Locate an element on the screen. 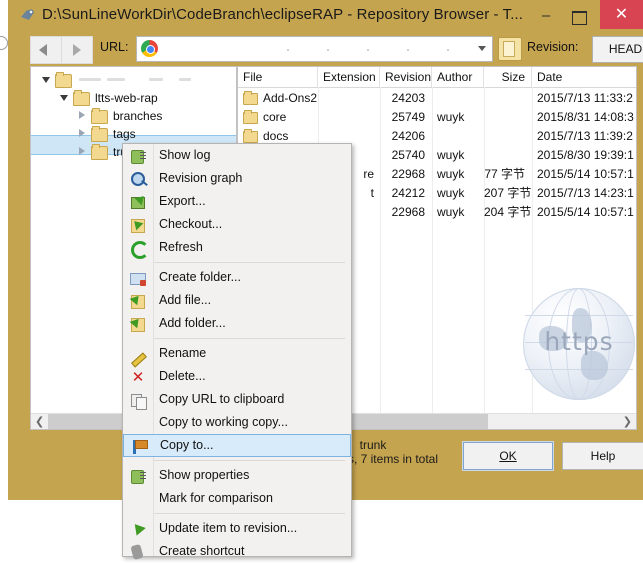 Image resolution: width=643 pixels, height=563 pixels. watermark-text: https is located at coordinates (579, 341).